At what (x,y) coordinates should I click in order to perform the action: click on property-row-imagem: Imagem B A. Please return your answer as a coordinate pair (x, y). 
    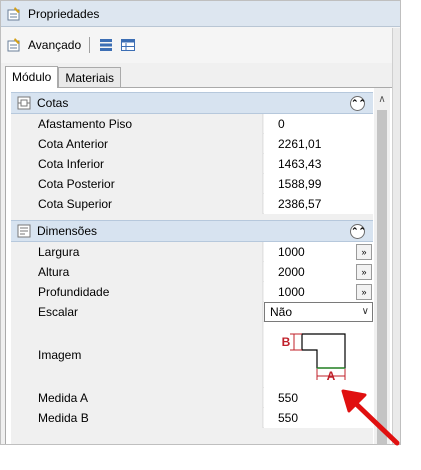
    Looking at the image, I should click on (200, 355).